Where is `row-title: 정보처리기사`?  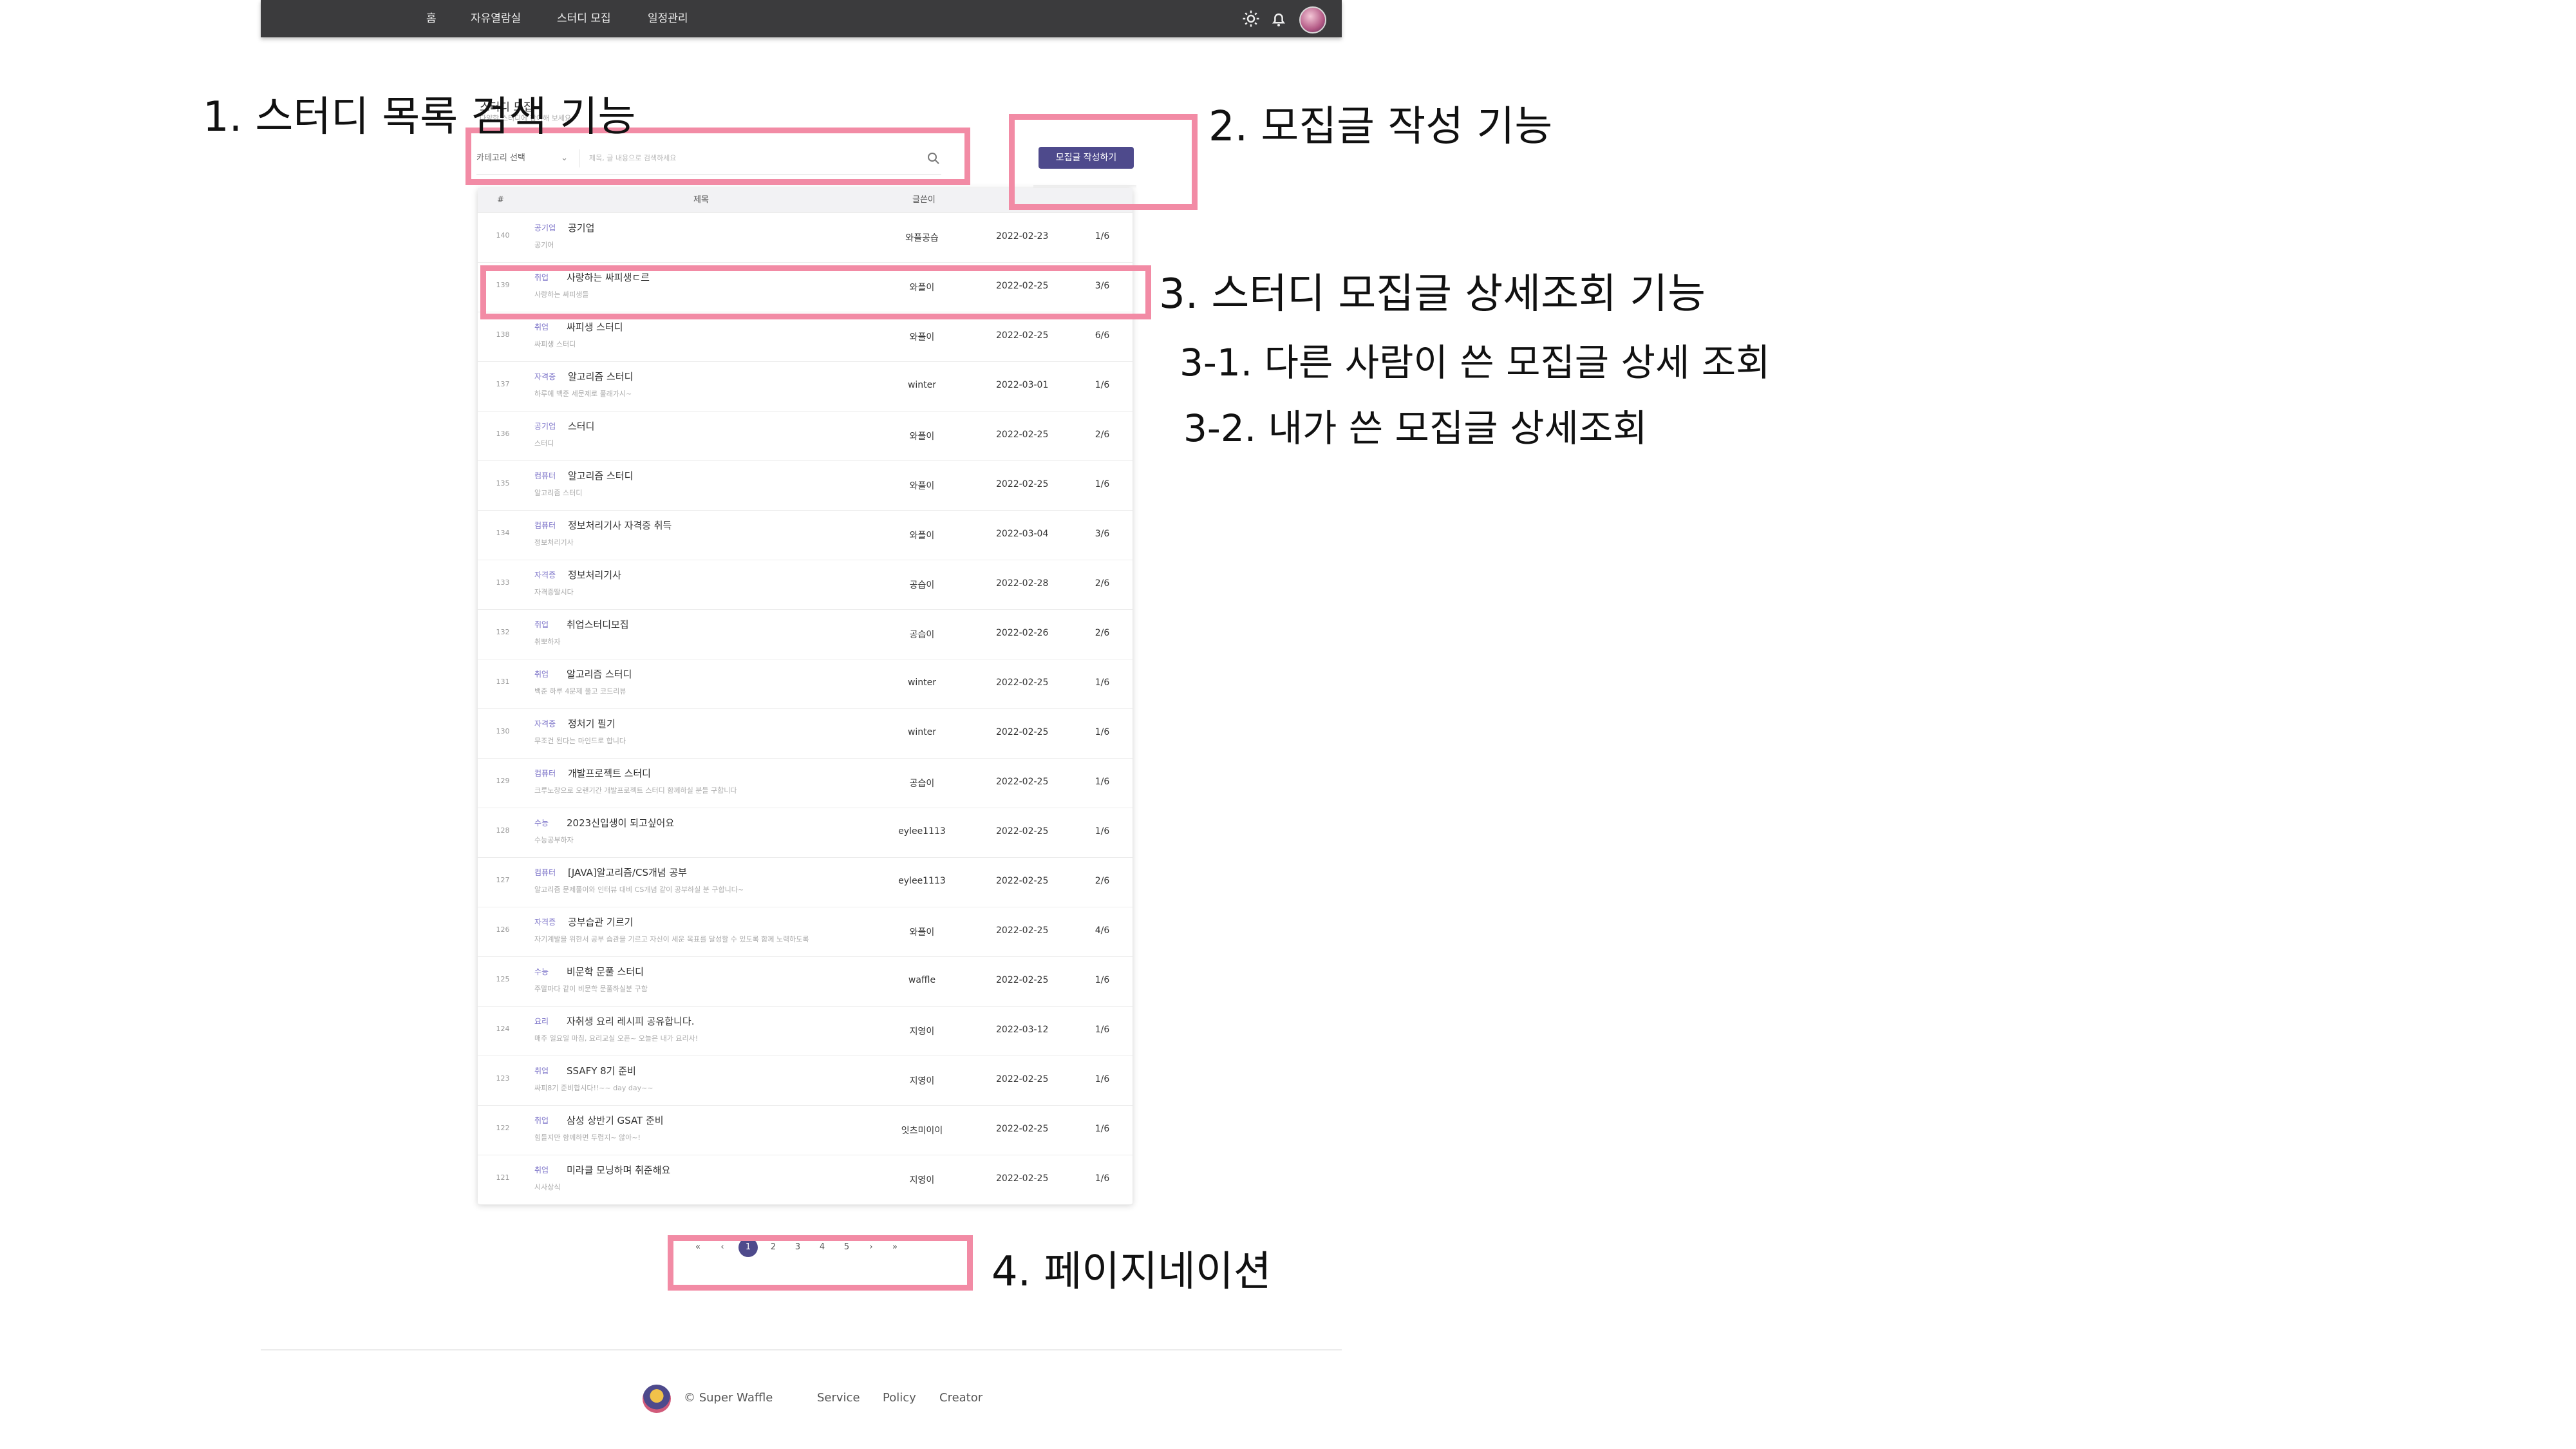
row-title: 정보처리기사 is located at coordinates (594, 575).